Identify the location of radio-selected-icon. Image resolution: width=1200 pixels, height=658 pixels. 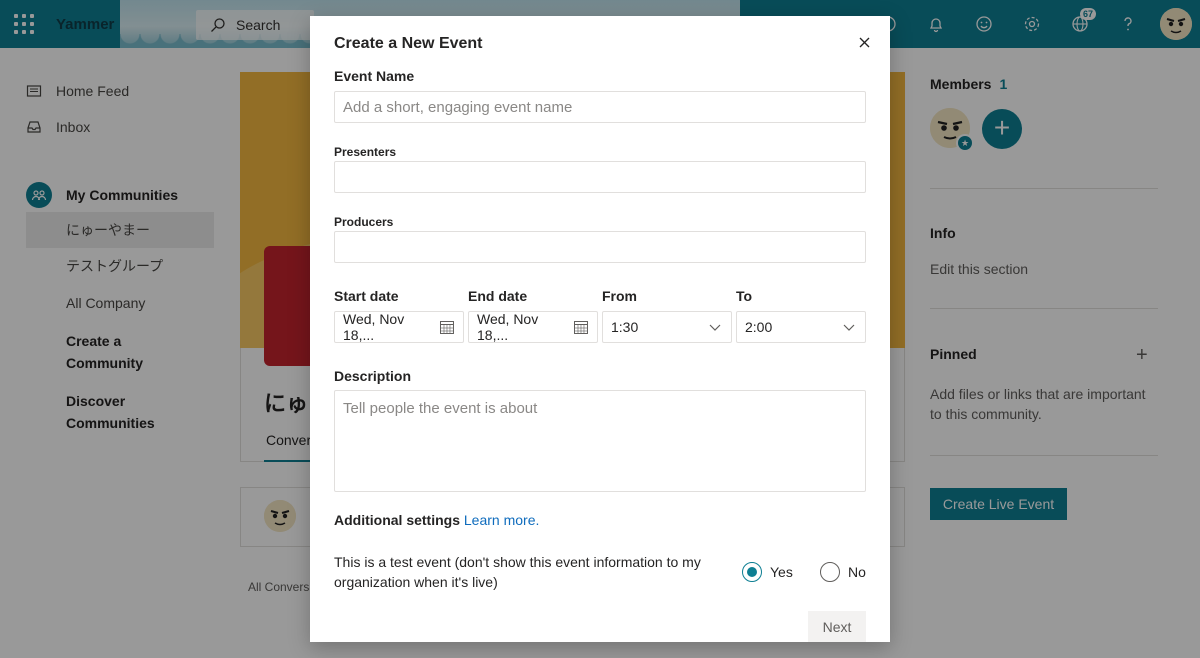
(752, 572).